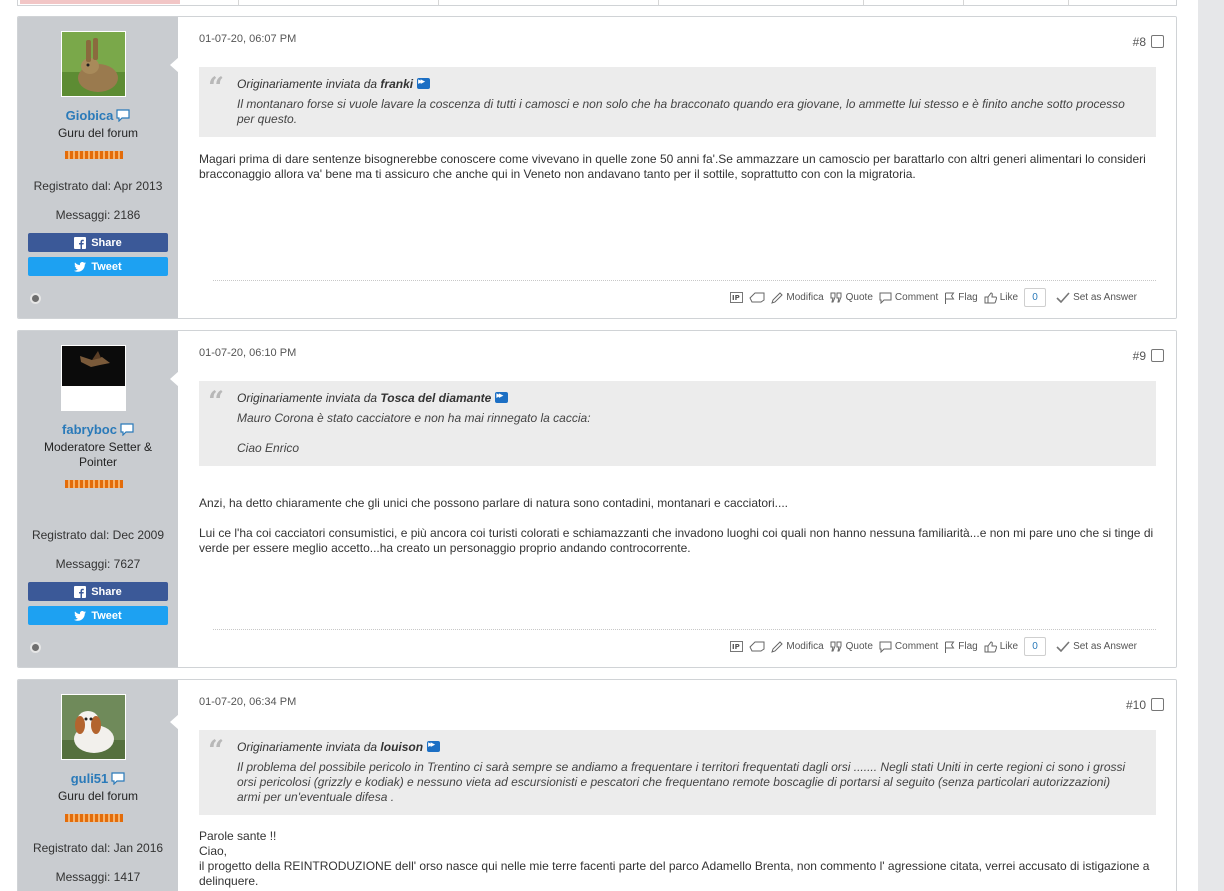 Image resolution: width=1224 pixels, height=891 pixels. I want to click on edit-label: Modifica, so click(805, 646).